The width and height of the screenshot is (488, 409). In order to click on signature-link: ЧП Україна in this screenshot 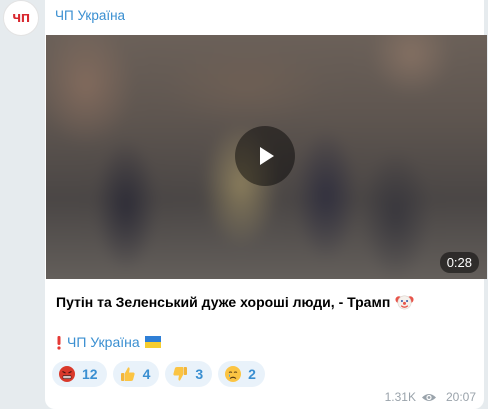, I will do `click(103, 342)`.